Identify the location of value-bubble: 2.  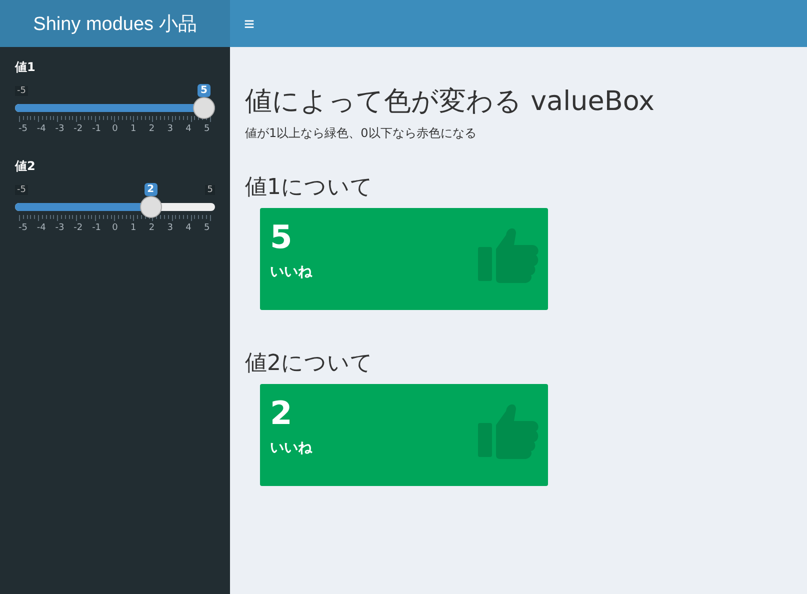
(151, 189).